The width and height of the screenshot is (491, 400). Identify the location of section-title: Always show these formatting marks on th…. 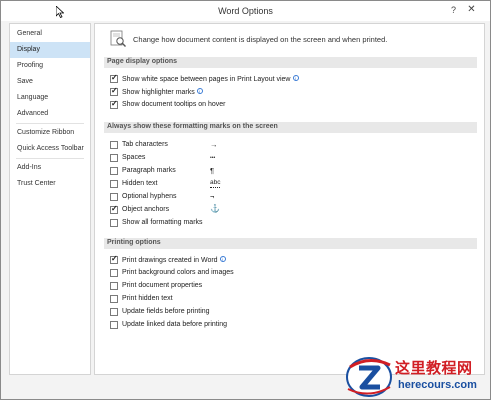
(192, 126).